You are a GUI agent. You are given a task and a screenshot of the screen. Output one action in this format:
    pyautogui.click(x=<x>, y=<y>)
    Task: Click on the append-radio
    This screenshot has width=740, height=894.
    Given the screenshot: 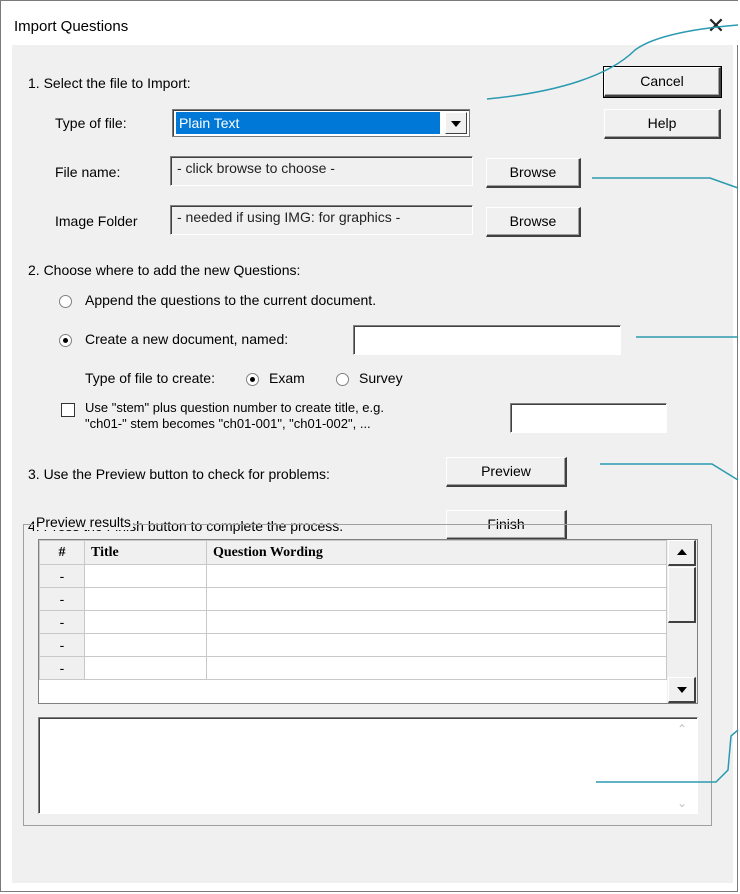 What is the action you would take?
    pyautogui.click(x=65, y=301)
    